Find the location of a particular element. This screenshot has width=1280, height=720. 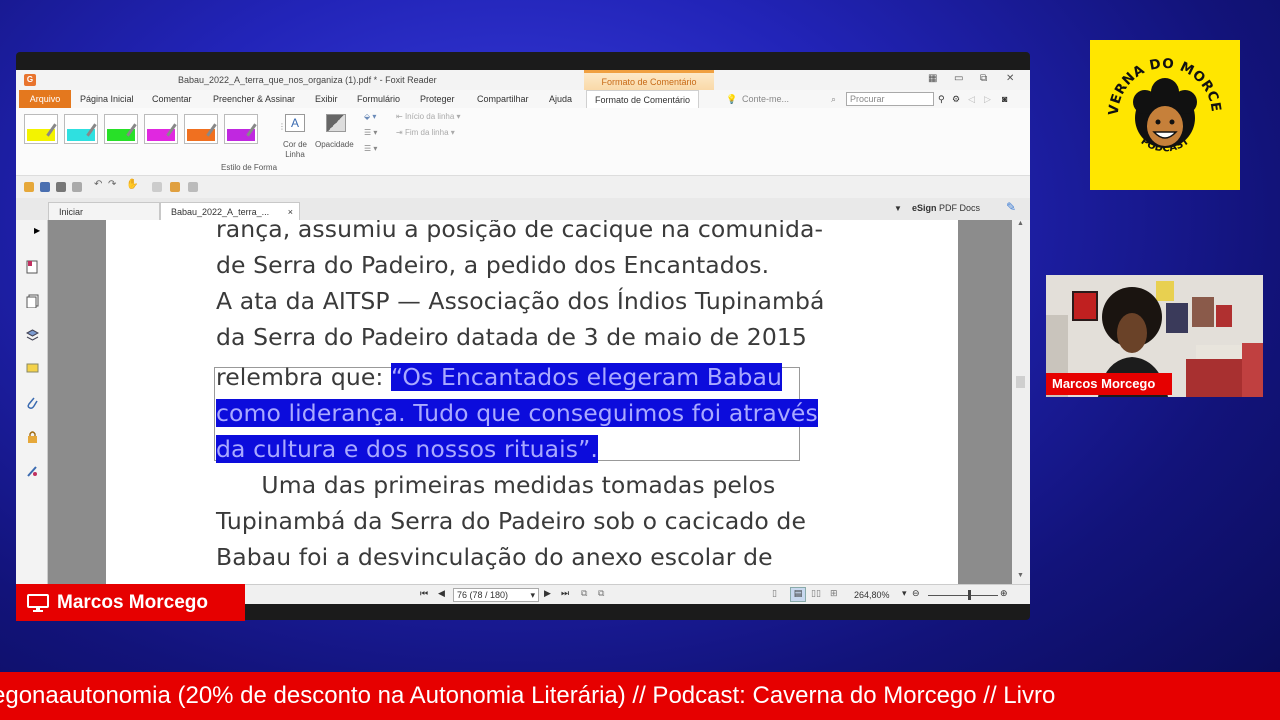

grid-icon: ▦ is located at coordinates (932, 78).